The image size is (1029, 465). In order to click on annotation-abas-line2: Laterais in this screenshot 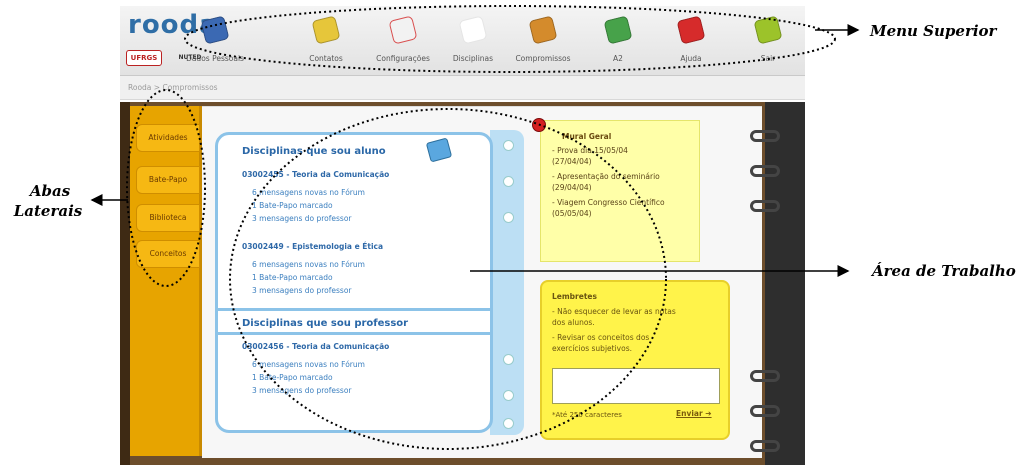, I will do `click(48, 211)`.